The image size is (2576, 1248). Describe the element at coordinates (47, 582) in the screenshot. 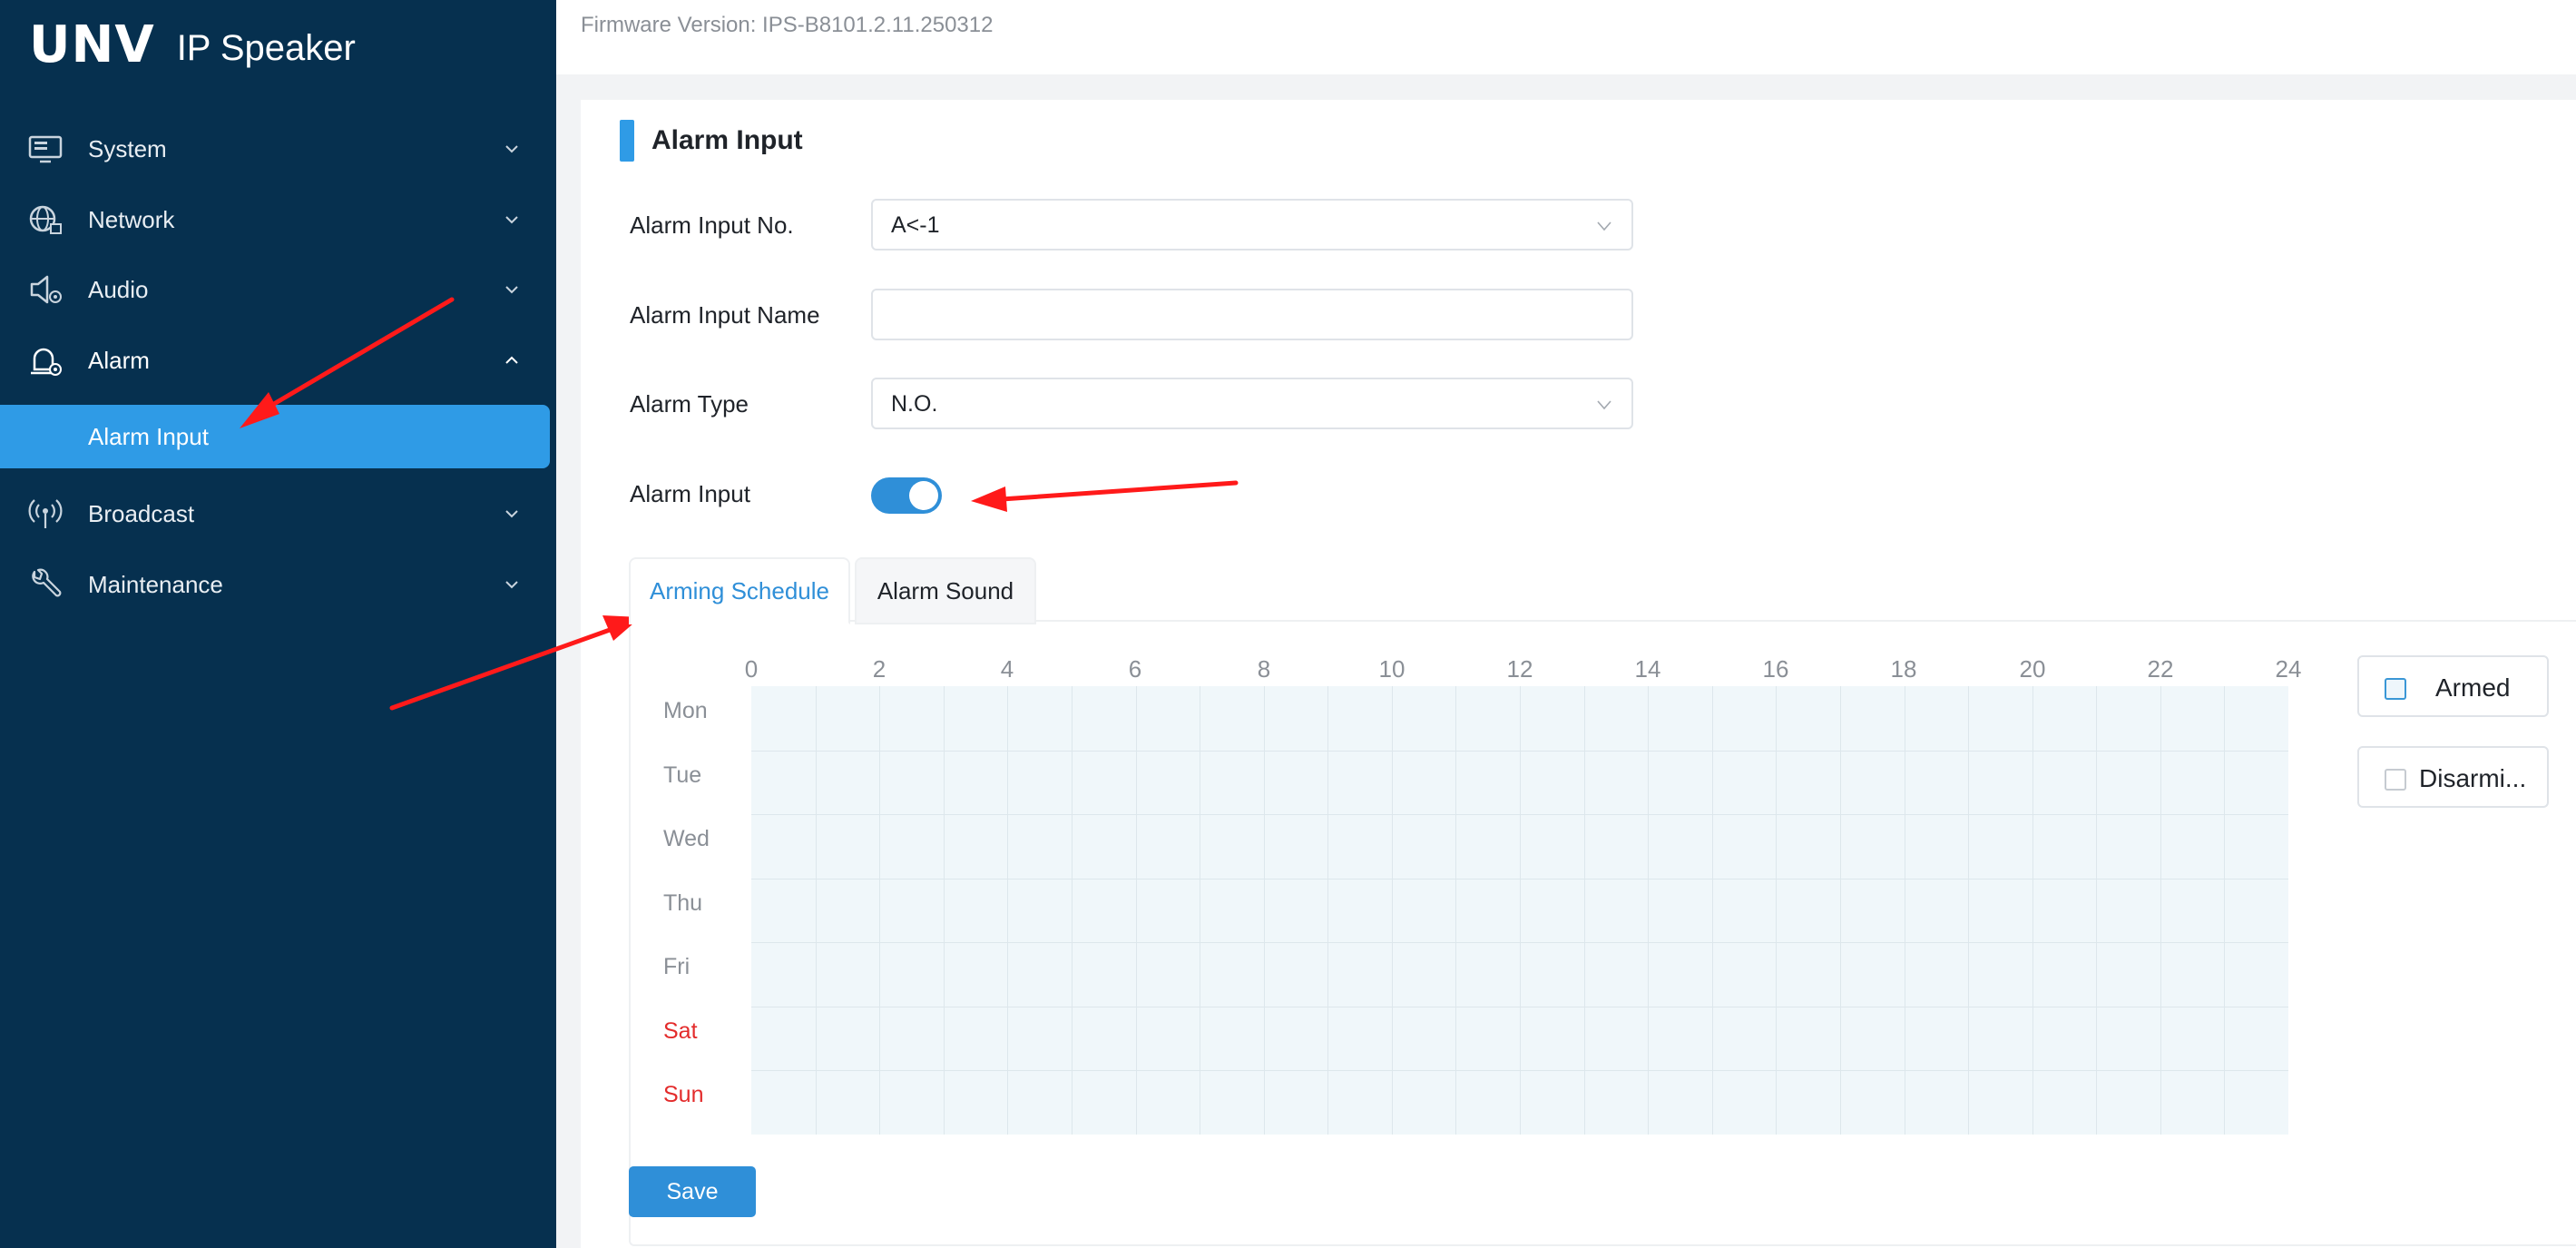

I see `wrench-icon` at that location.